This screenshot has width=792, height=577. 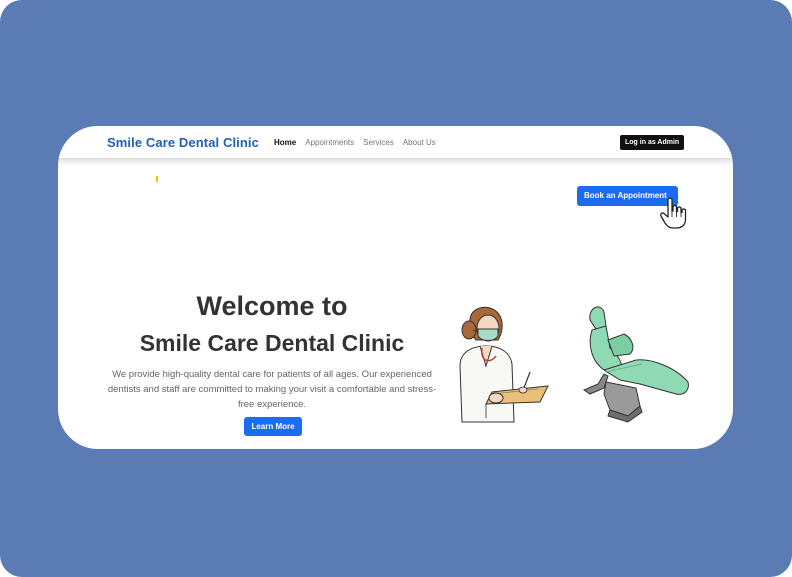 I want to click on text-cursor-mark, so click(x=157, y=179).